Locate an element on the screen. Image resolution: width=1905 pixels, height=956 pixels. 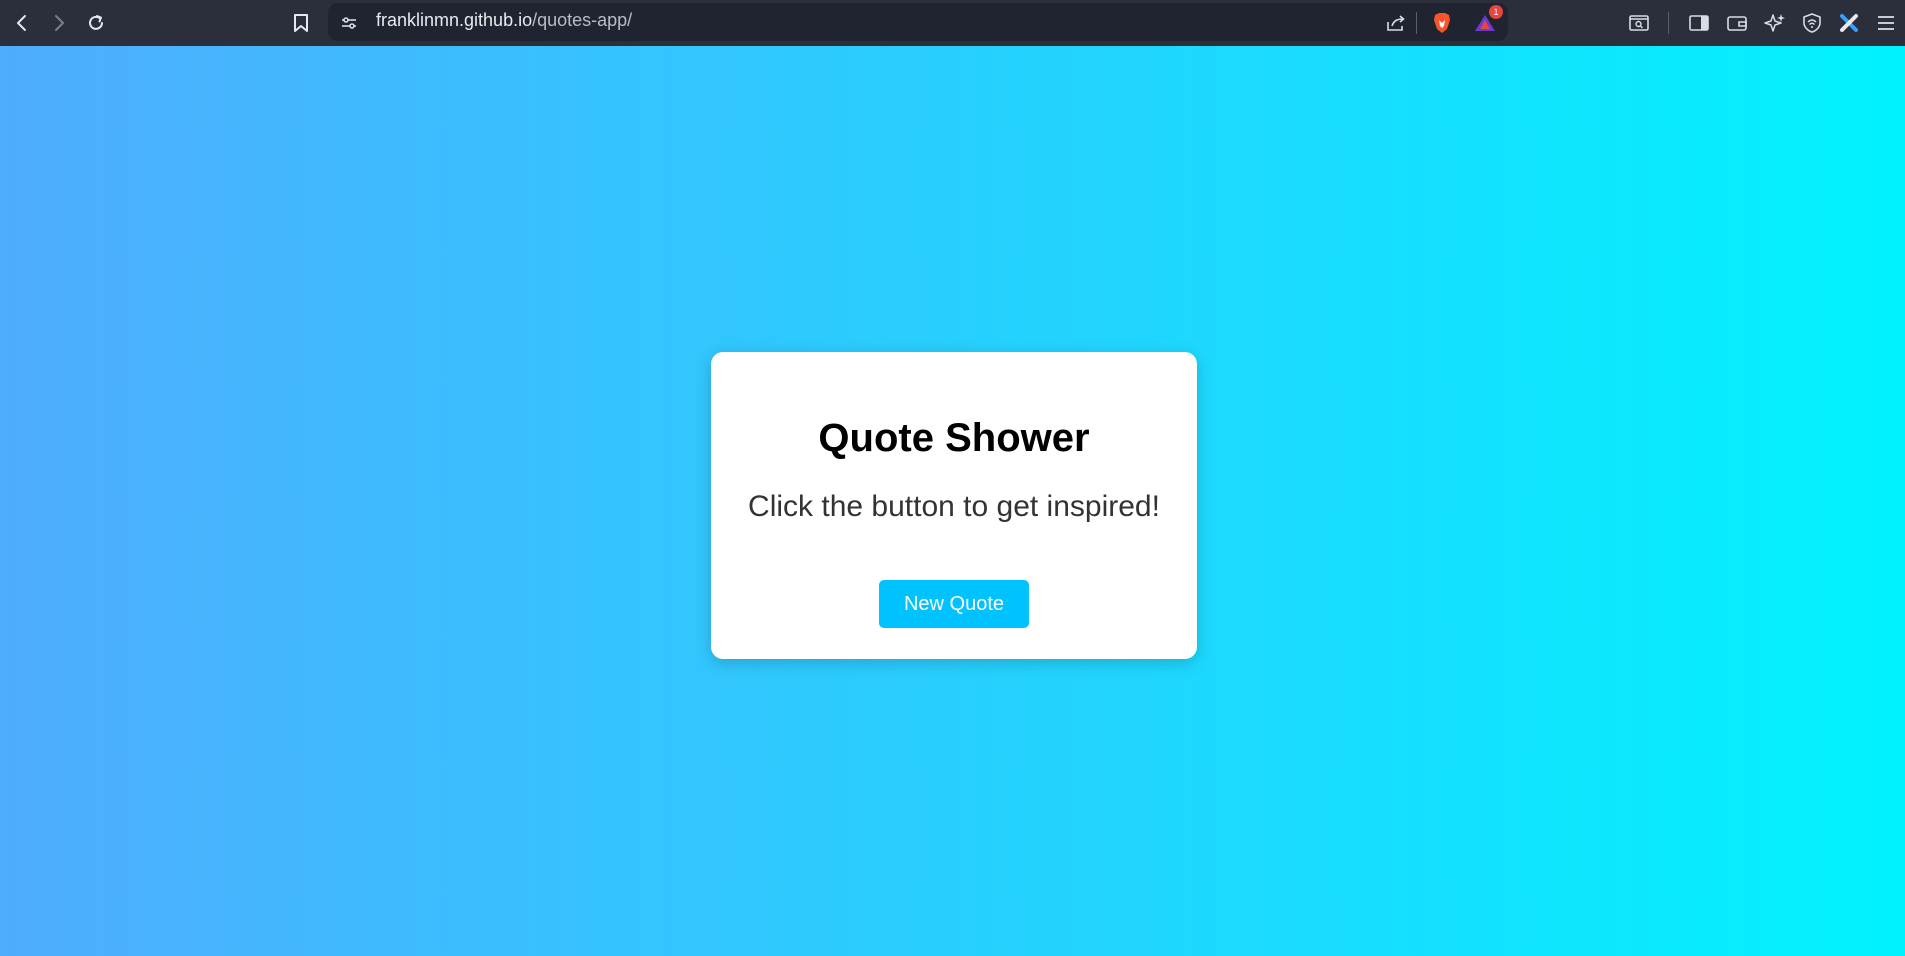
extension-icon is located at coordinates (1849, 23).